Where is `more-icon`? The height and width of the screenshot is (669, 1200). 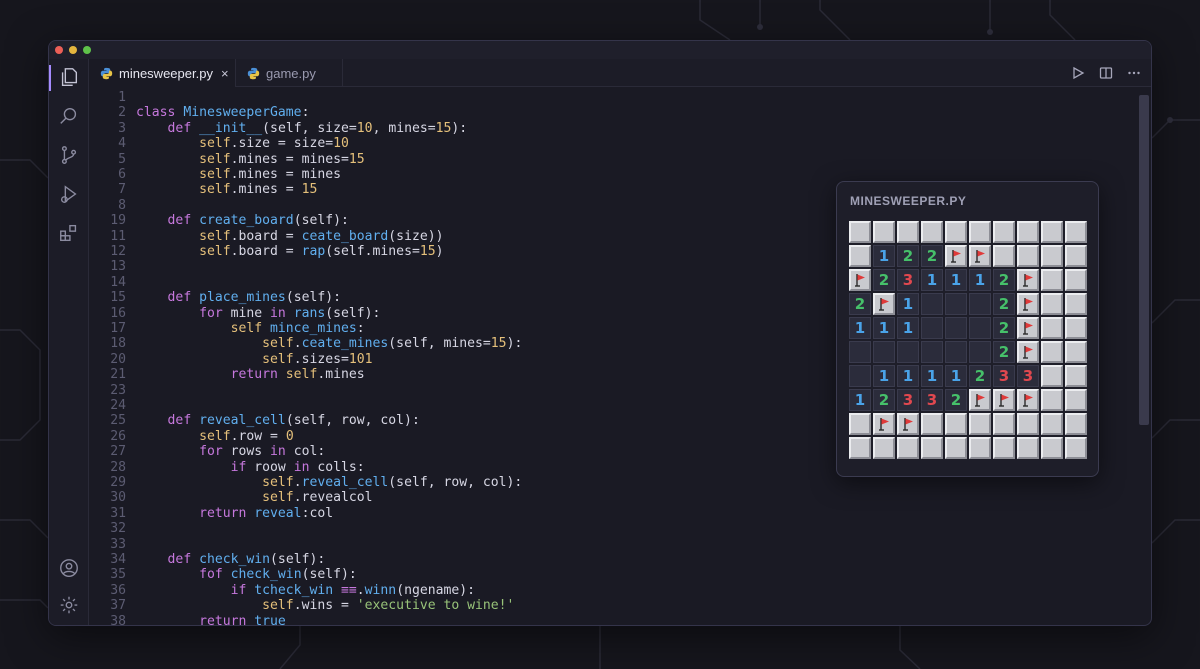 more-icon is located at coordinates (1134, 73).